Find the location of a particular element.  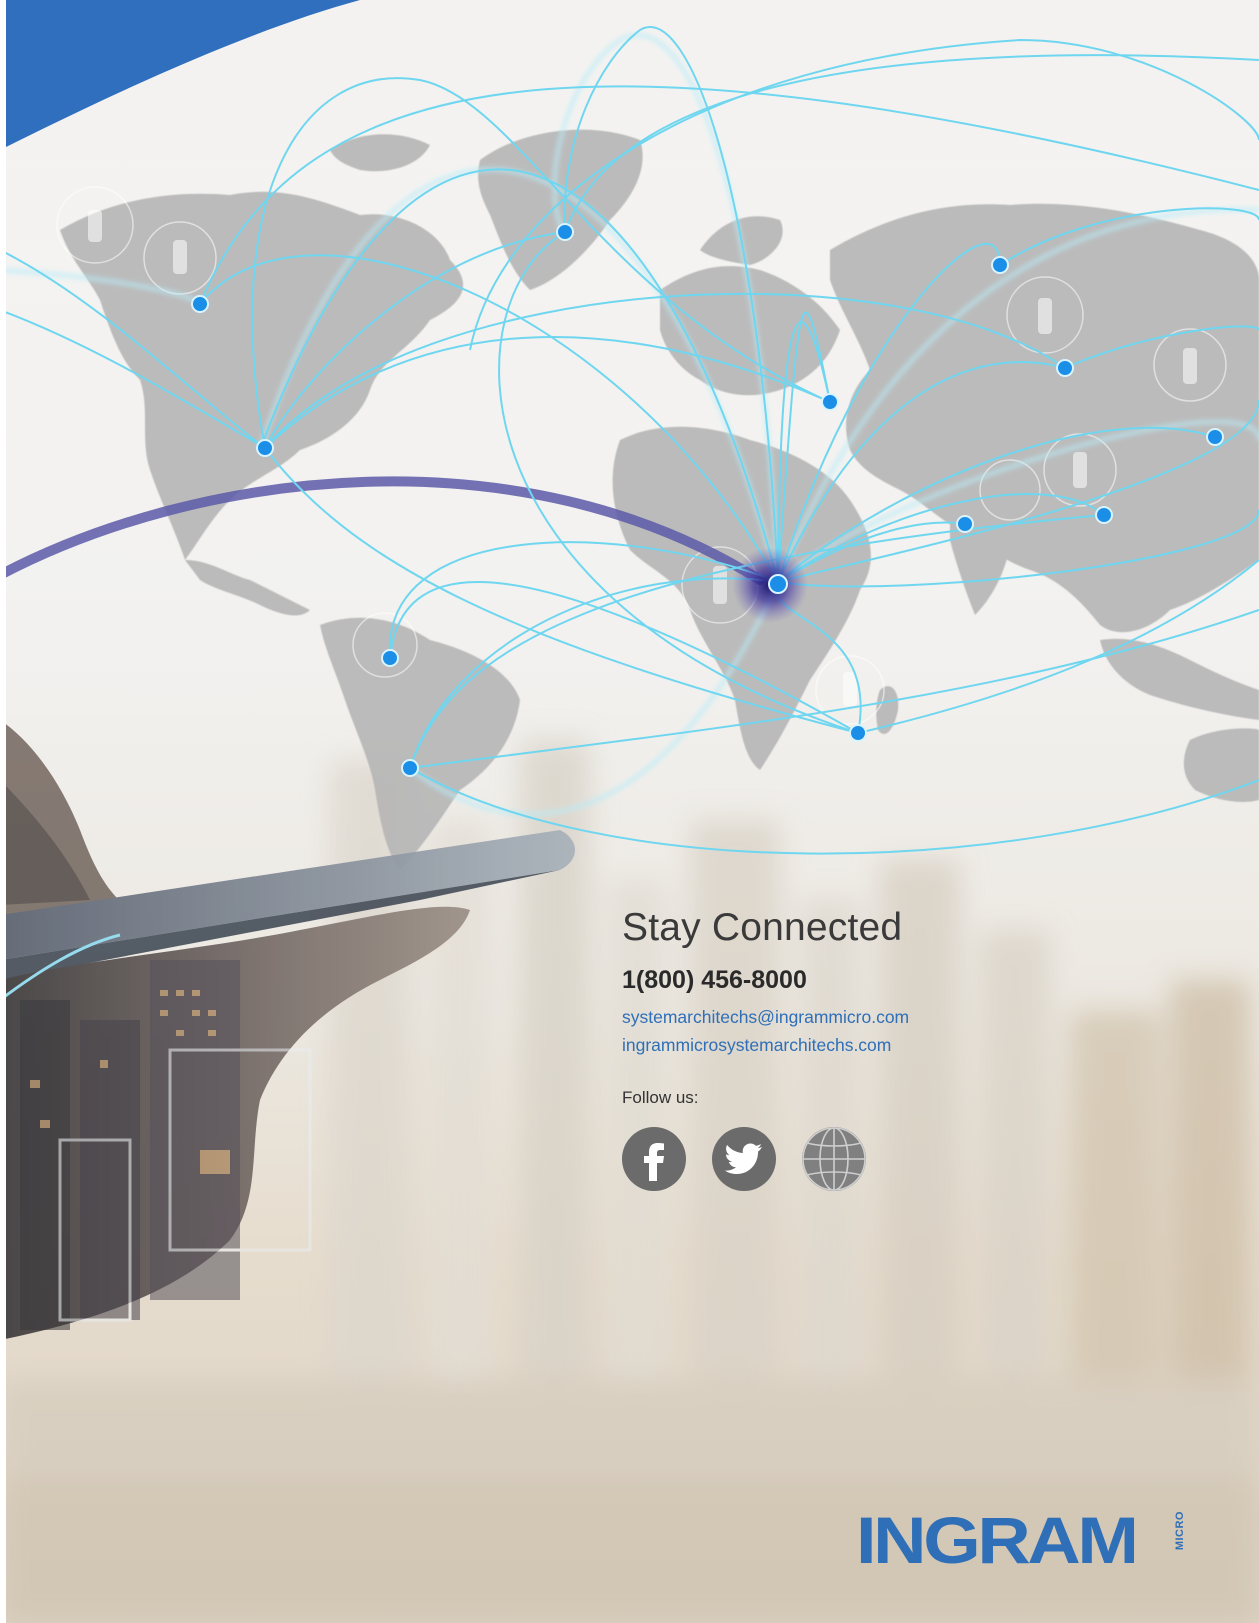

logo-micro-text: MICRO is located at coordinates (1180, 1531).